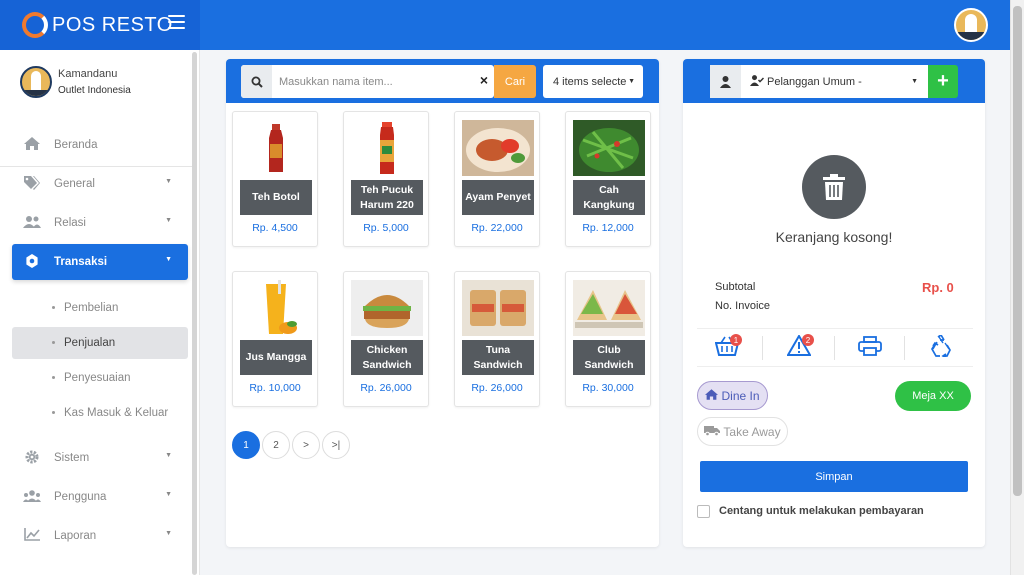 The width and height of the screenshot is (1024, 575). Describe the element at coordinates (336, 445) in the screenshot. I see `page-last-button: >|` at that location.